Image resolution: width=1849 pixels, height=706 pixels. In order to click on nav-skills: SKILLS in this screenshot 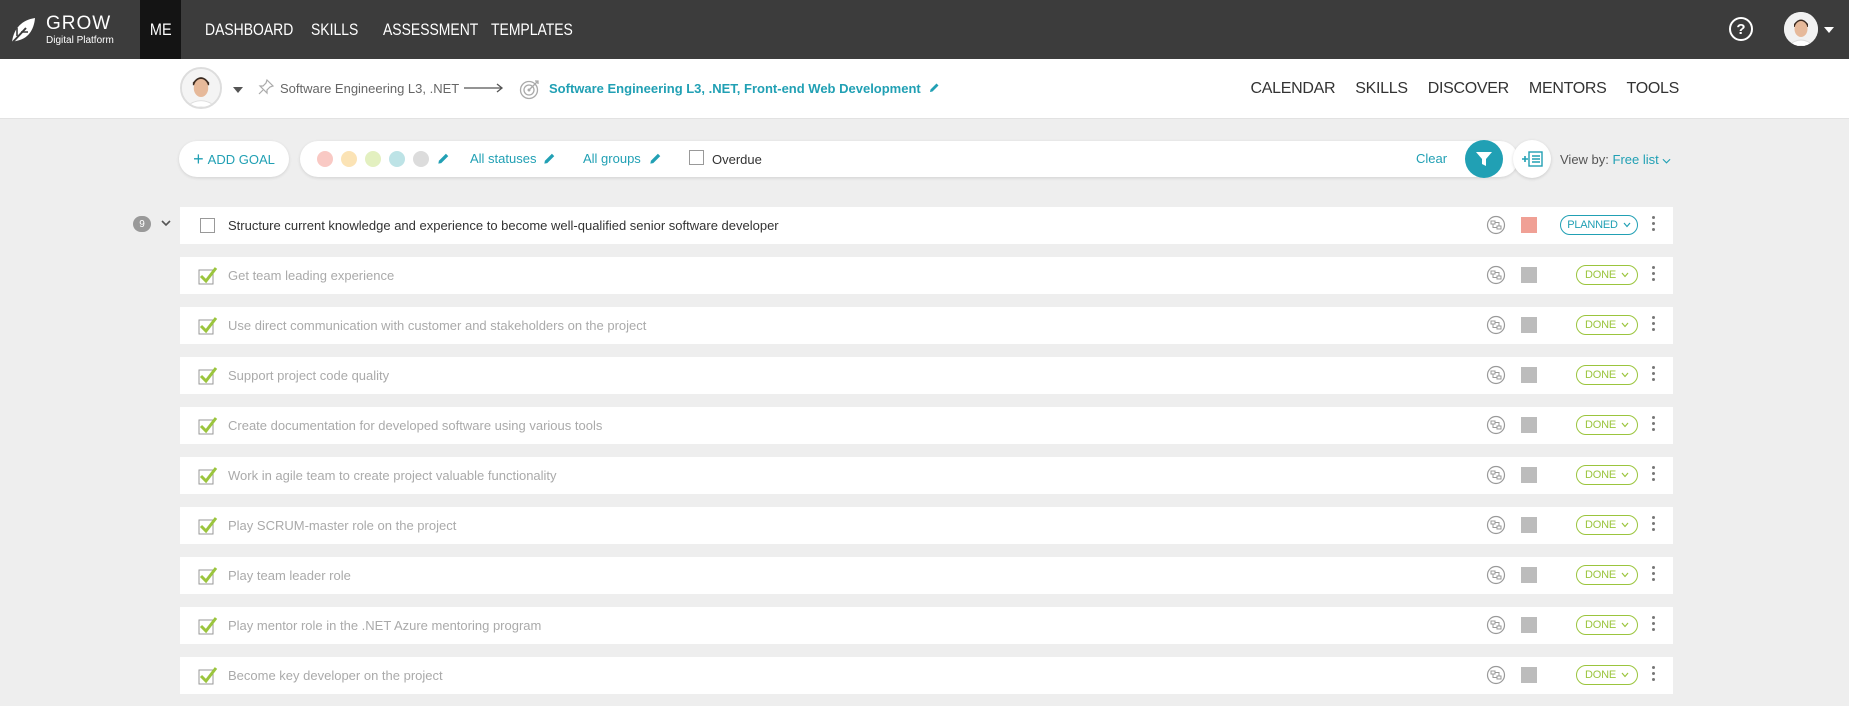, I will do `click(1381, 89)`.